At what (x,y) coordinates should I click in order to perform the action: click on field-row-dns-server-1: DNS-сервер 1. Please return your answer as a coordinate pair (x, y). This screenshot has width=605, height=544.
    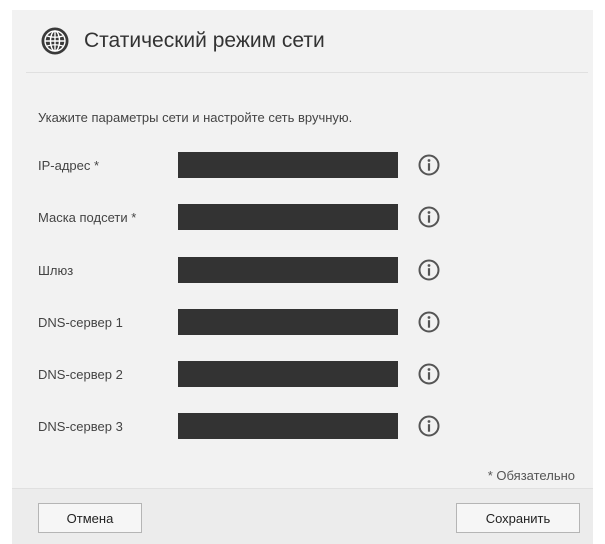
    Looking at the image, I should click on (298, 322).